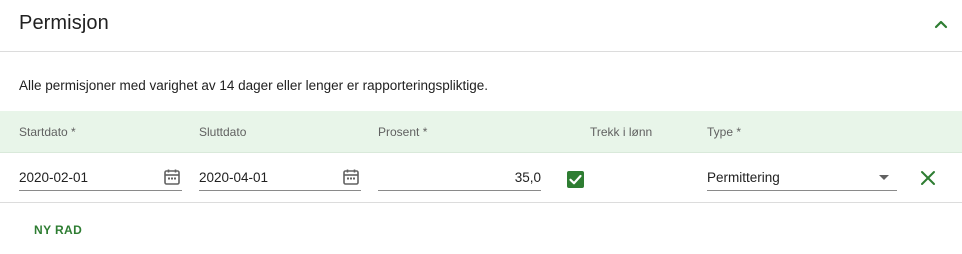  What do you see at coordinates (884, 177) in the screenshot?
I see `dropdown-arrow-icon` at bounding box center [884, 177].